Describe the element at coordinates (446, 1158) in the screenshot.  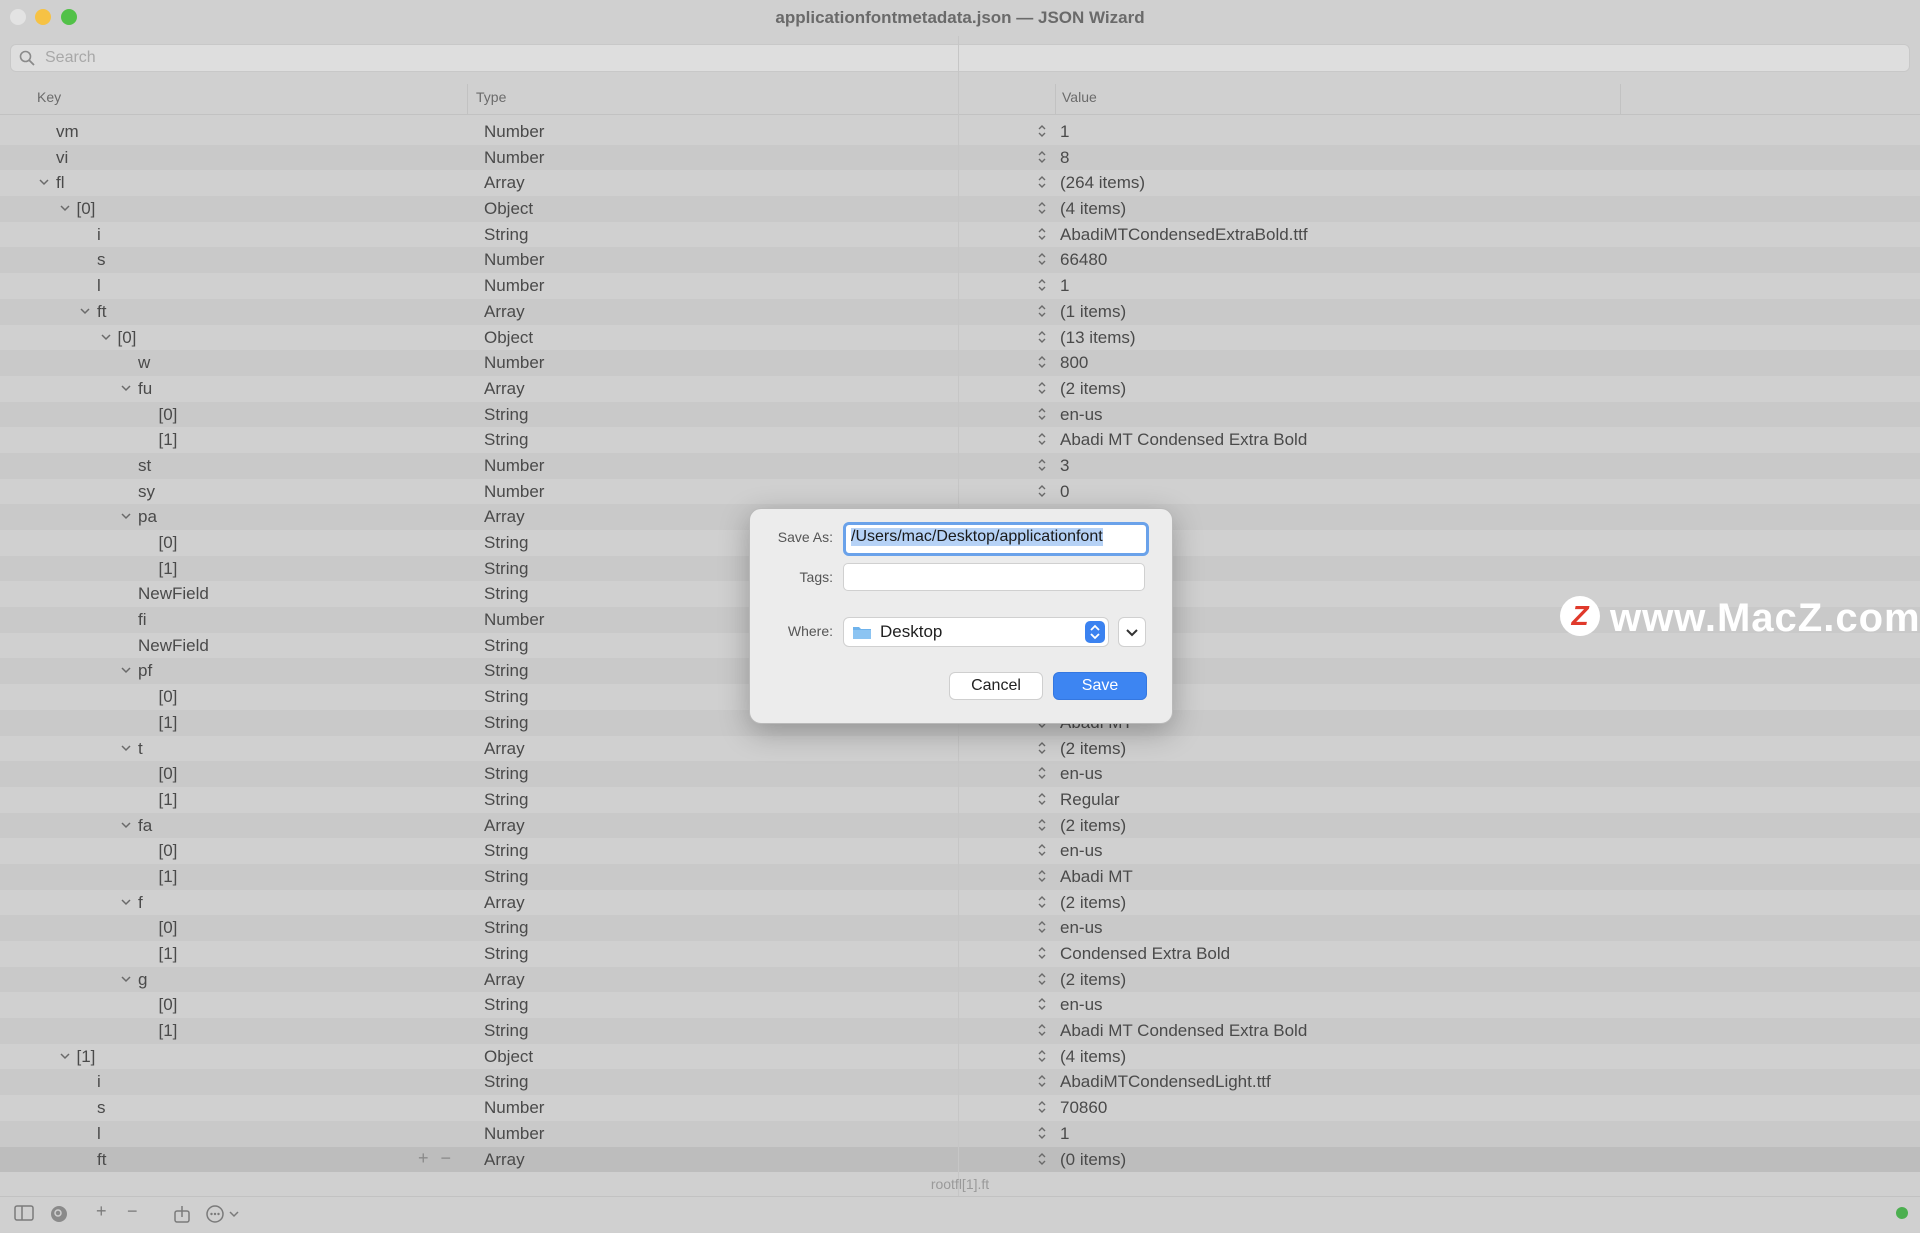
I see `row-remove-button: −` at that location.